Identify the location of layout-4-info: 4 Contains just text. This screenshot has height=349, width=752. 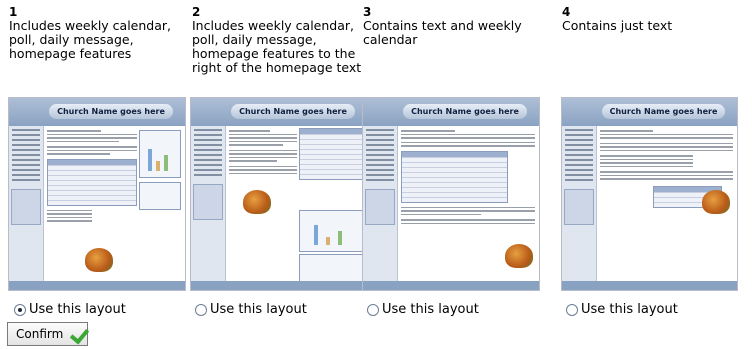
(649, 19).